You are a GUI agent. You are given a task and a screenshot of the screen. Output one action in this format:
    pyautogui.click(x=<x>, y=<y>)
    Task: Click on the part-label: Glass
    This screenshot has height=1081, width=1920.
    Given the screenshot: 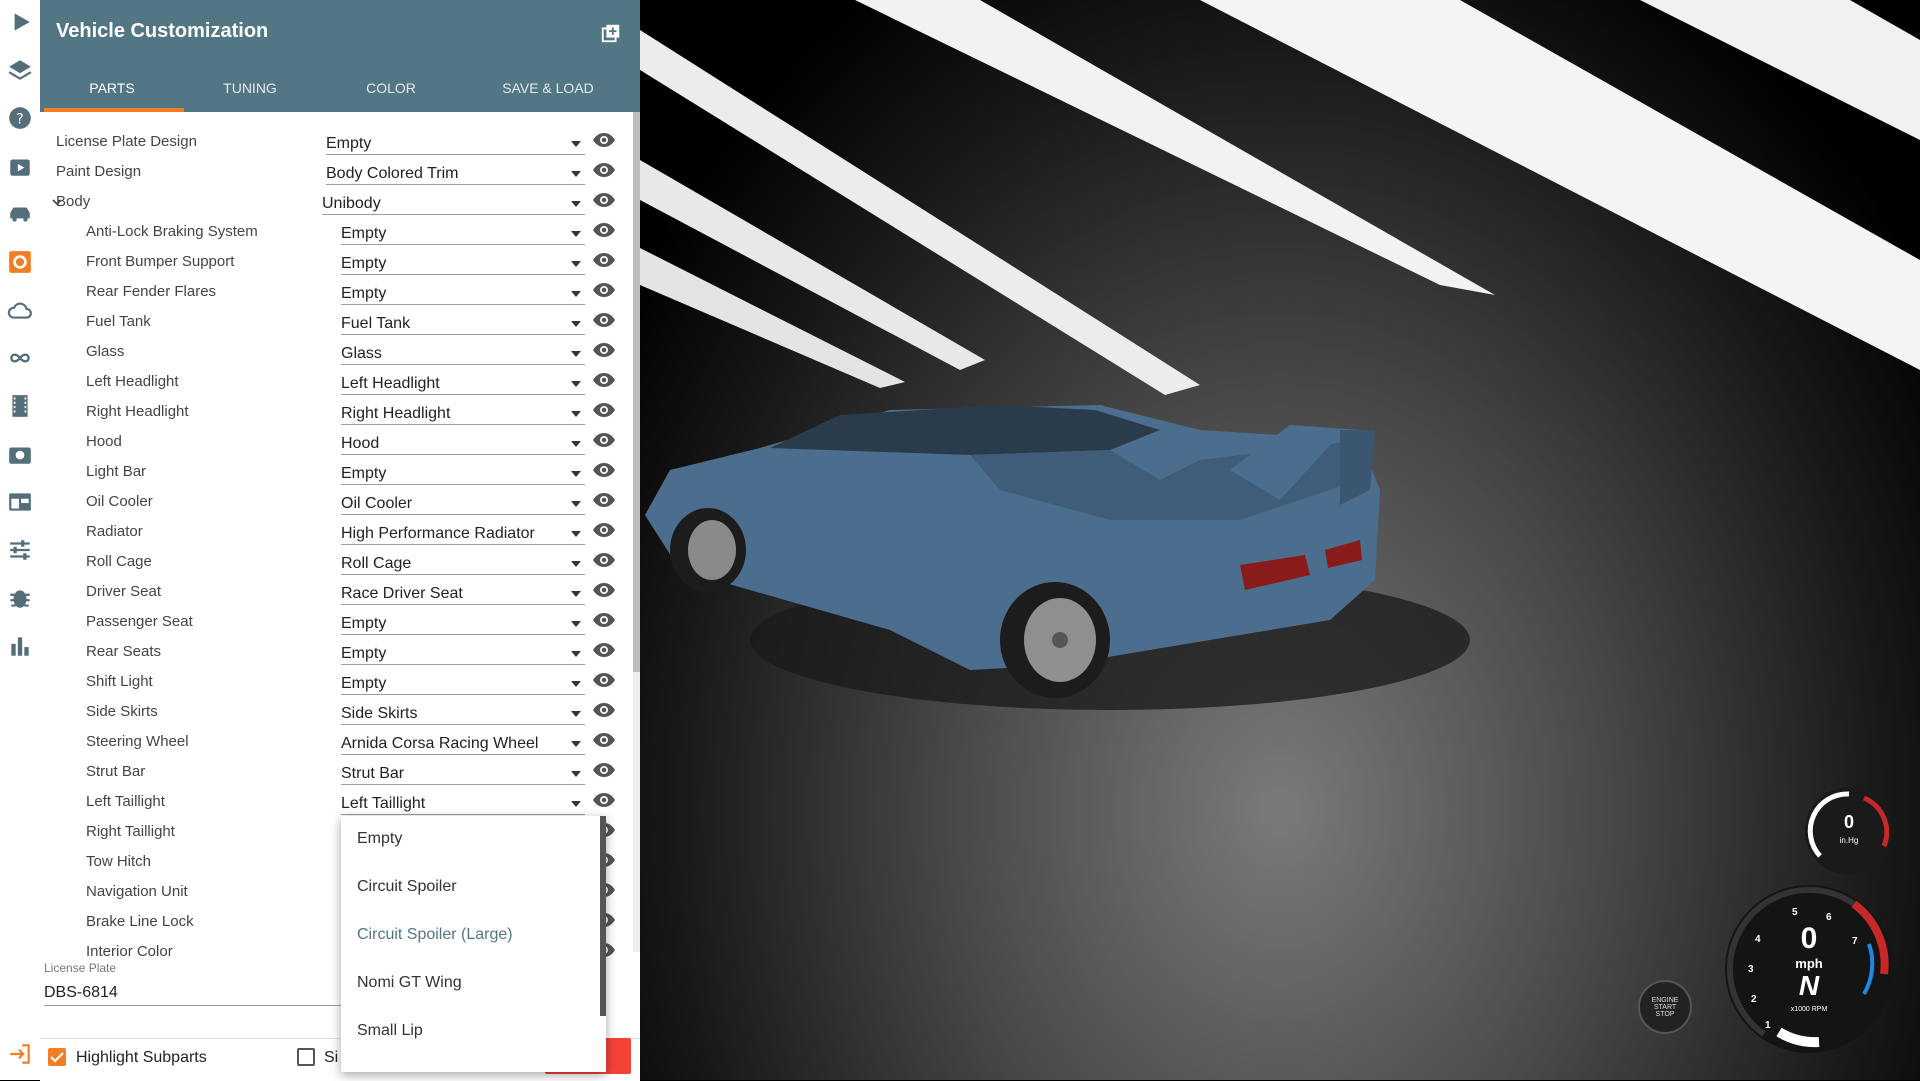 What is the action you would take?
    pyautogui.click(x=105, y=351)
    